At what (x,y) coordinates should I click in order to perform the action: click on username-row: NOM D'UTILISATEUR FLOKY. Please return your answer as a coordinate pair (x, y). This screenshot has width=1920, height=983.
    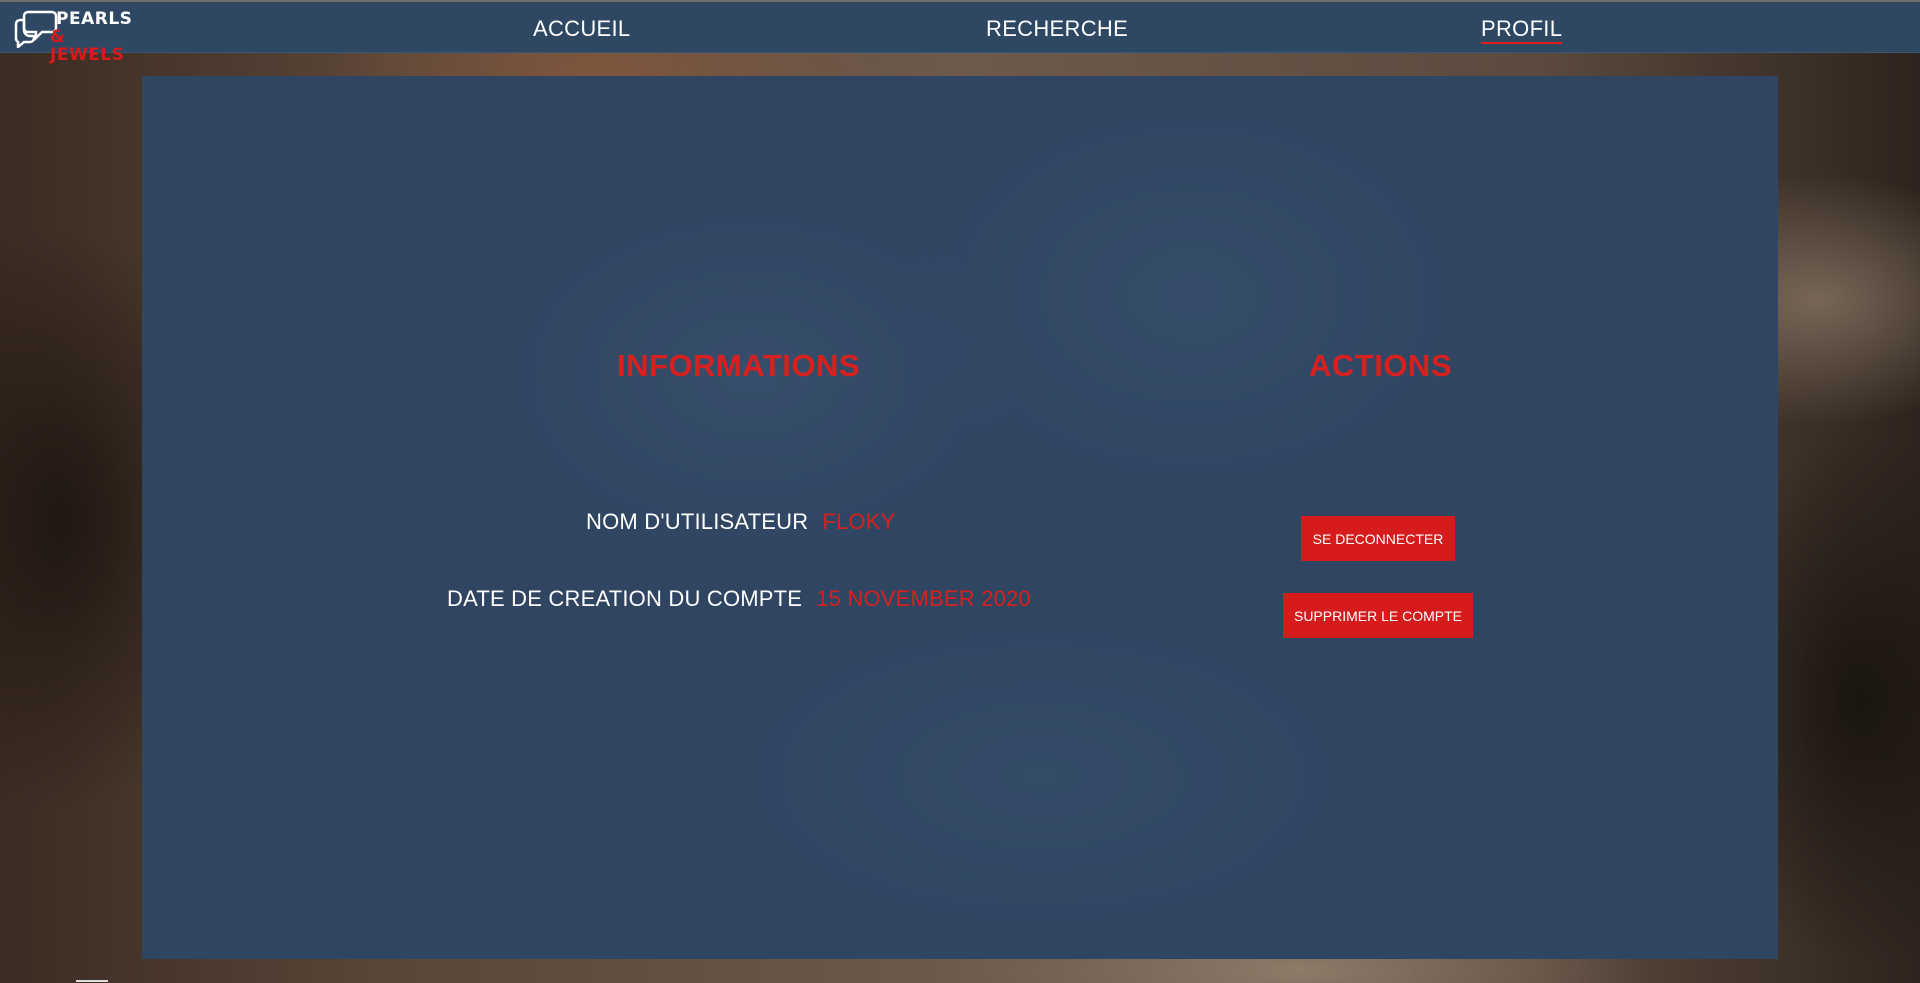
    Looking at the image, I should click on (740, 522).